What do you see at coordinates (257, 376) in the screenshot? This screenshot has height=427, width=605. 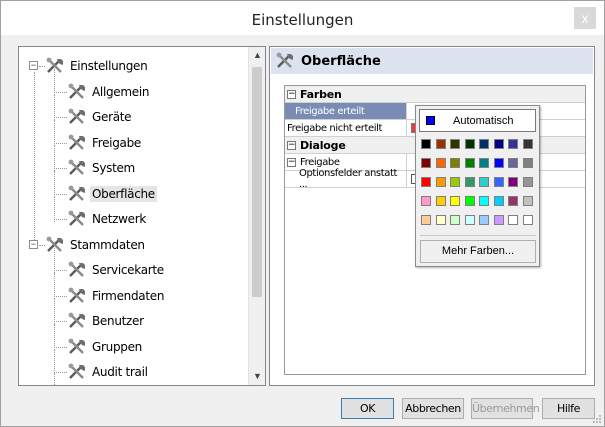 I see `scroll-down-arrow: ▼` at bounding box center [257, 376].